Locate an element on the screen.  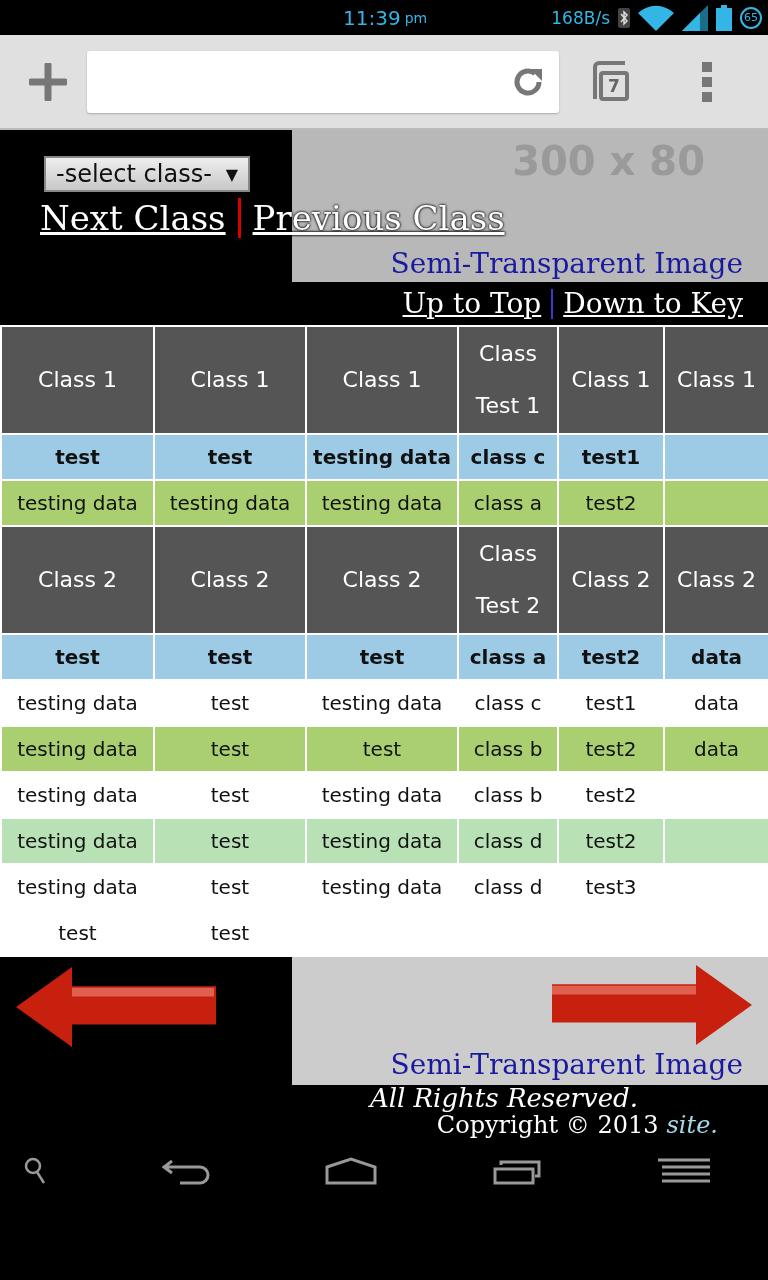
key-cell: class c is located at coordinates (508, 457).